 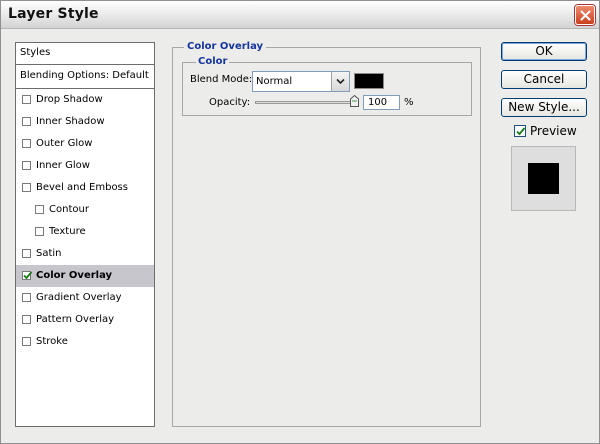 What do you see at coordinates (63, 165) in the screenshot?
I see `style-item-label: Inner Glow` at bounding box center [63, 165].